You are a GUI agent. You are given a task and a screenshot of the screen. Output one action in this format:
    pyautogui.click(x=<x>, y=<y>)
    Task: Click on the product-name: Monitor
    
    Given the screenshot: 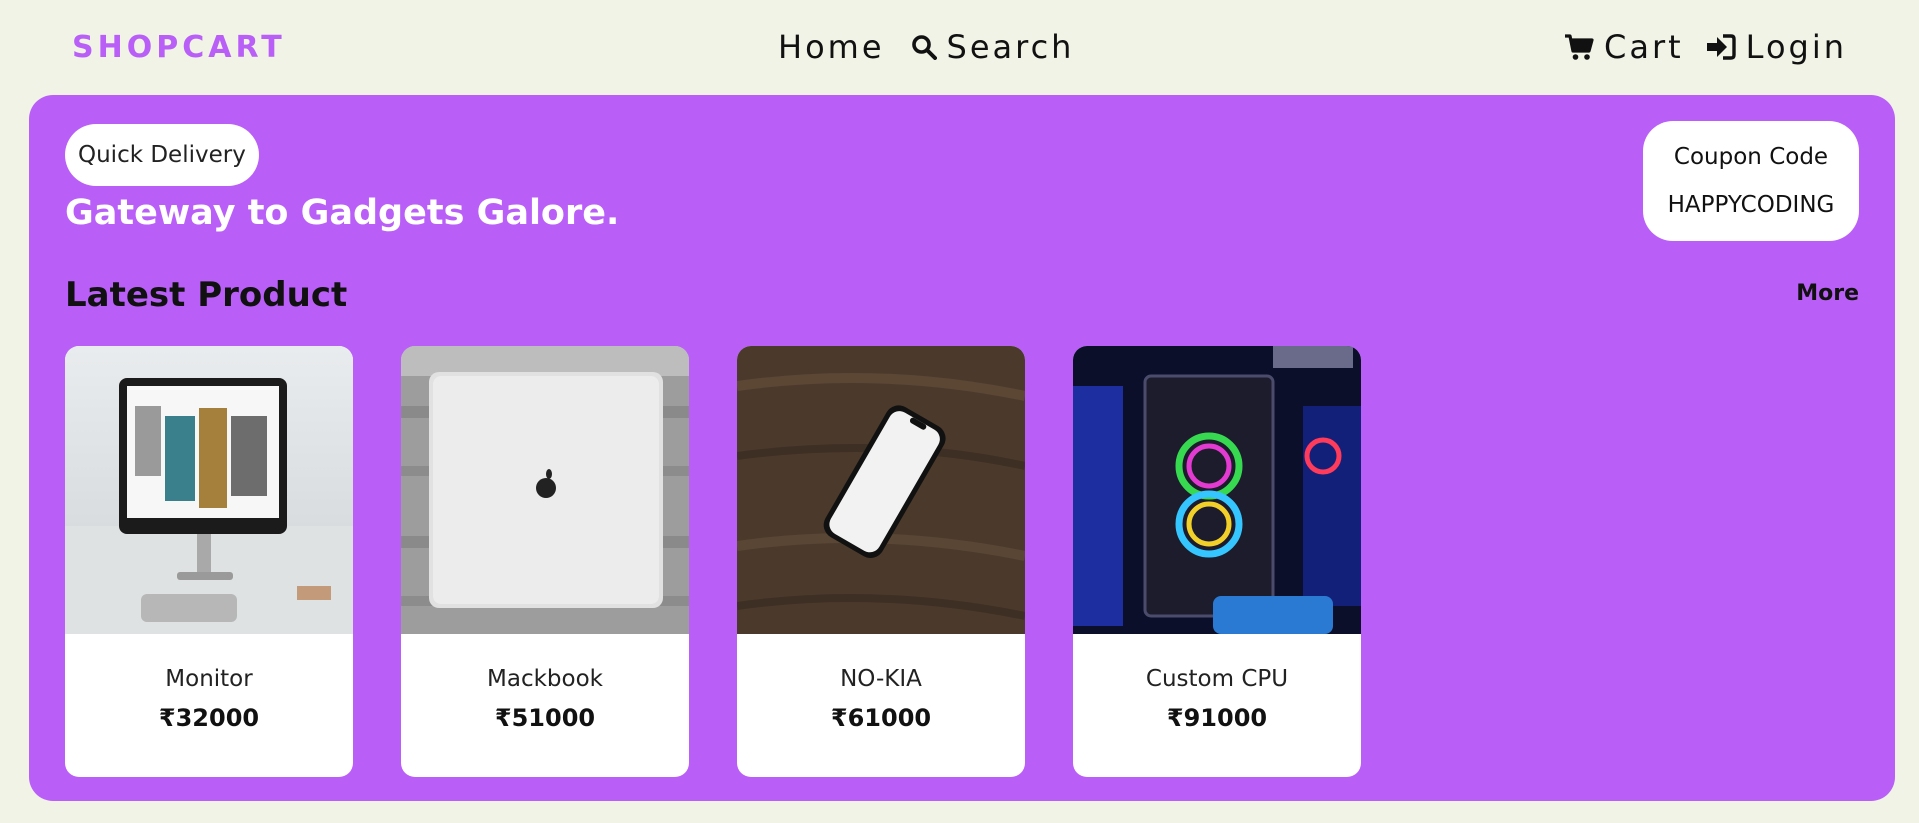 What is the action you would take?
    pyautogui.click(x=209, y=679)
    